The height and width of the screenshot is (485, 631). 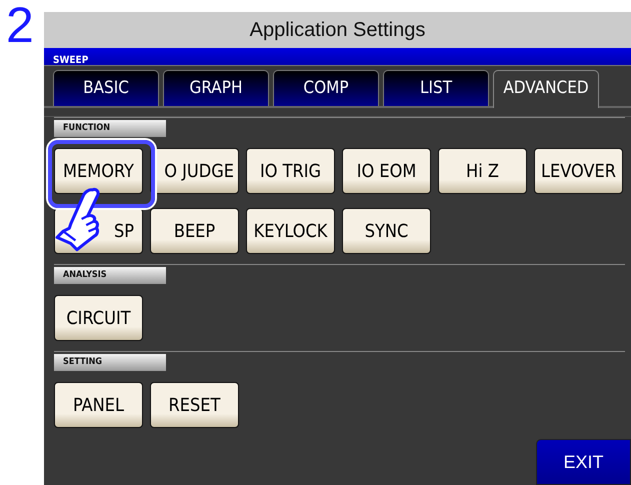 I want to click on mode-label: SWEEP, so click(x=70, y=60).